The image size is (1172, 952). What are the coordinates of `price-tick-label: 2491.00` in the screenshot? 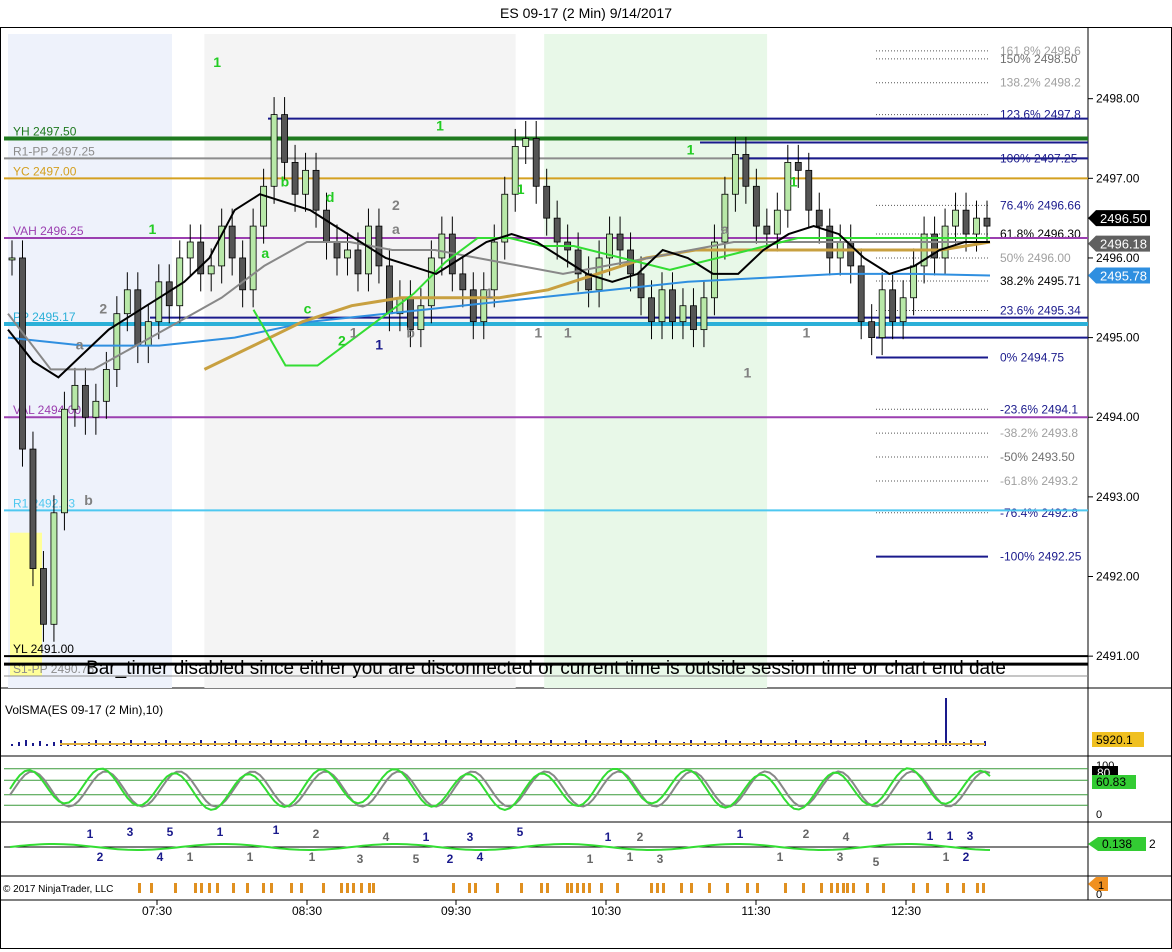 It's located at (1118, 656).